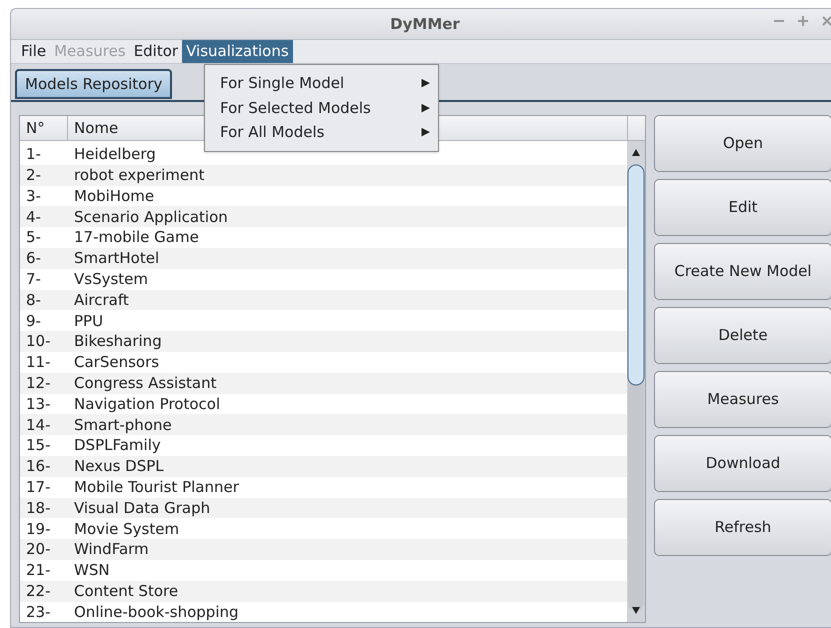 The height and width of the screenshot is (628, 831). What do you see at coordinates (742, 335) in the screenshot?
I see `action-button: Delete` at bounding box center [742, 335].